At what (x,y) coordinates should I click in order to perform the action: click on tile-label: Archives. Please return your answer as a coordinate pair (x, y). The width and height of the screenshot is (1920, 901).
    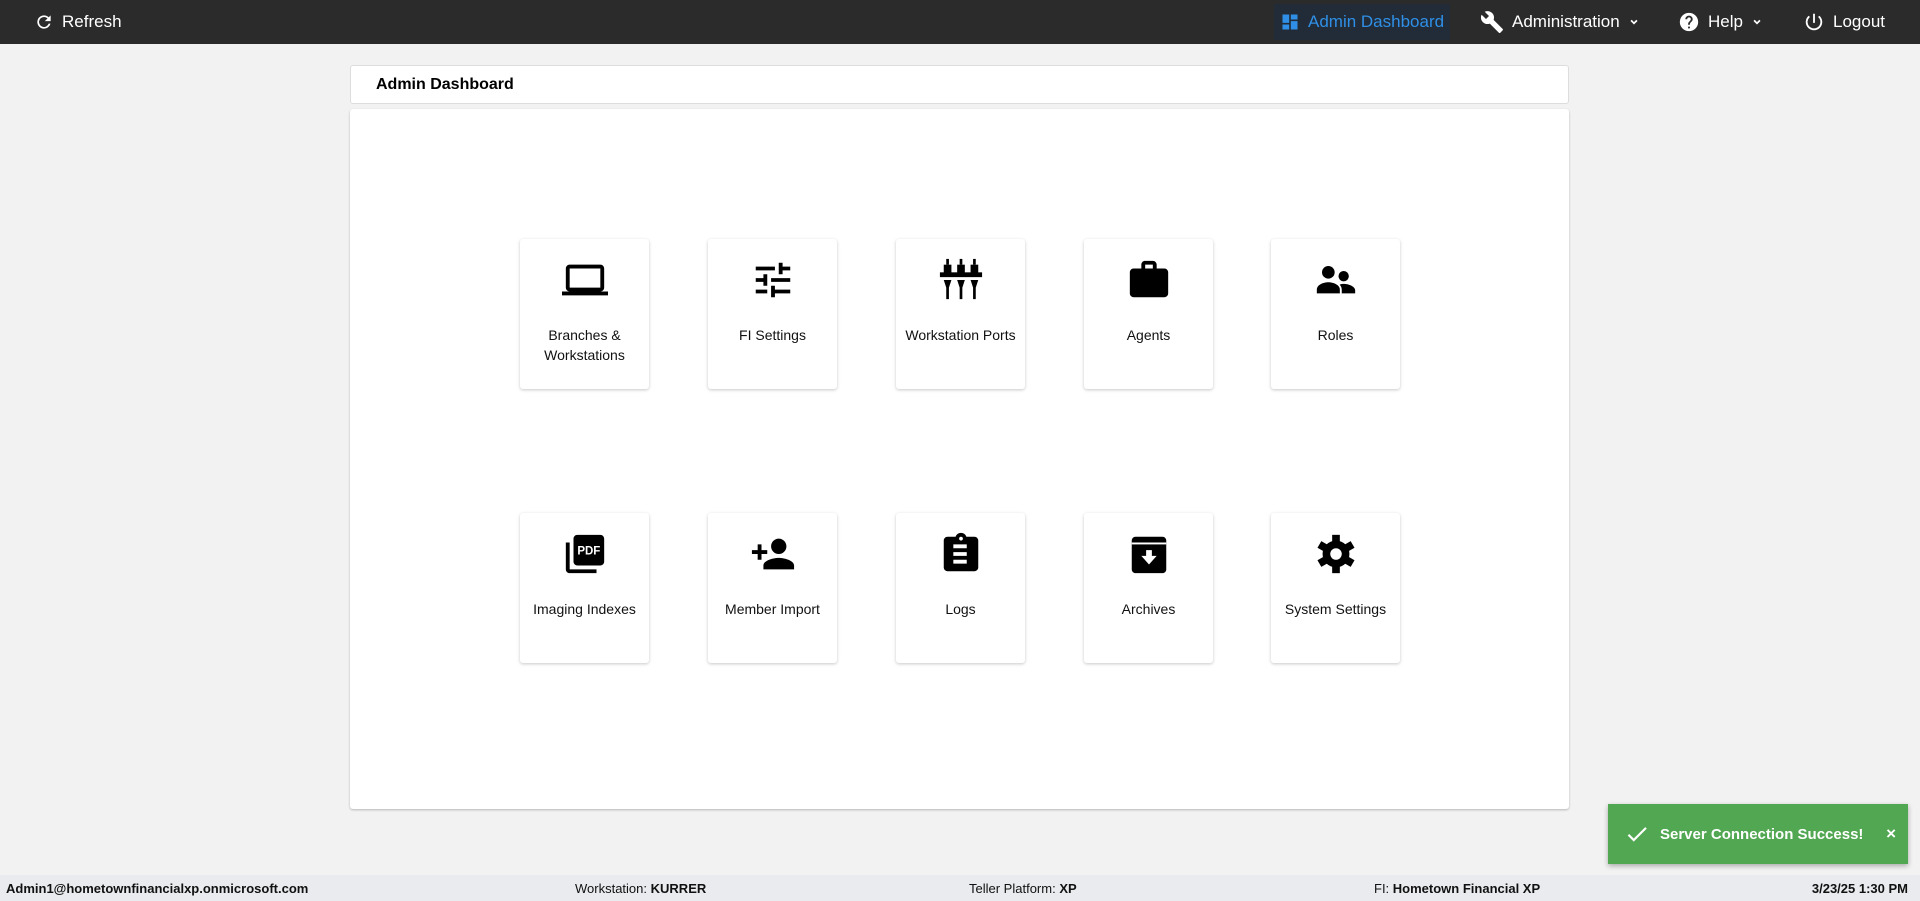
    Looking at the image, I should click on (1148, 609).